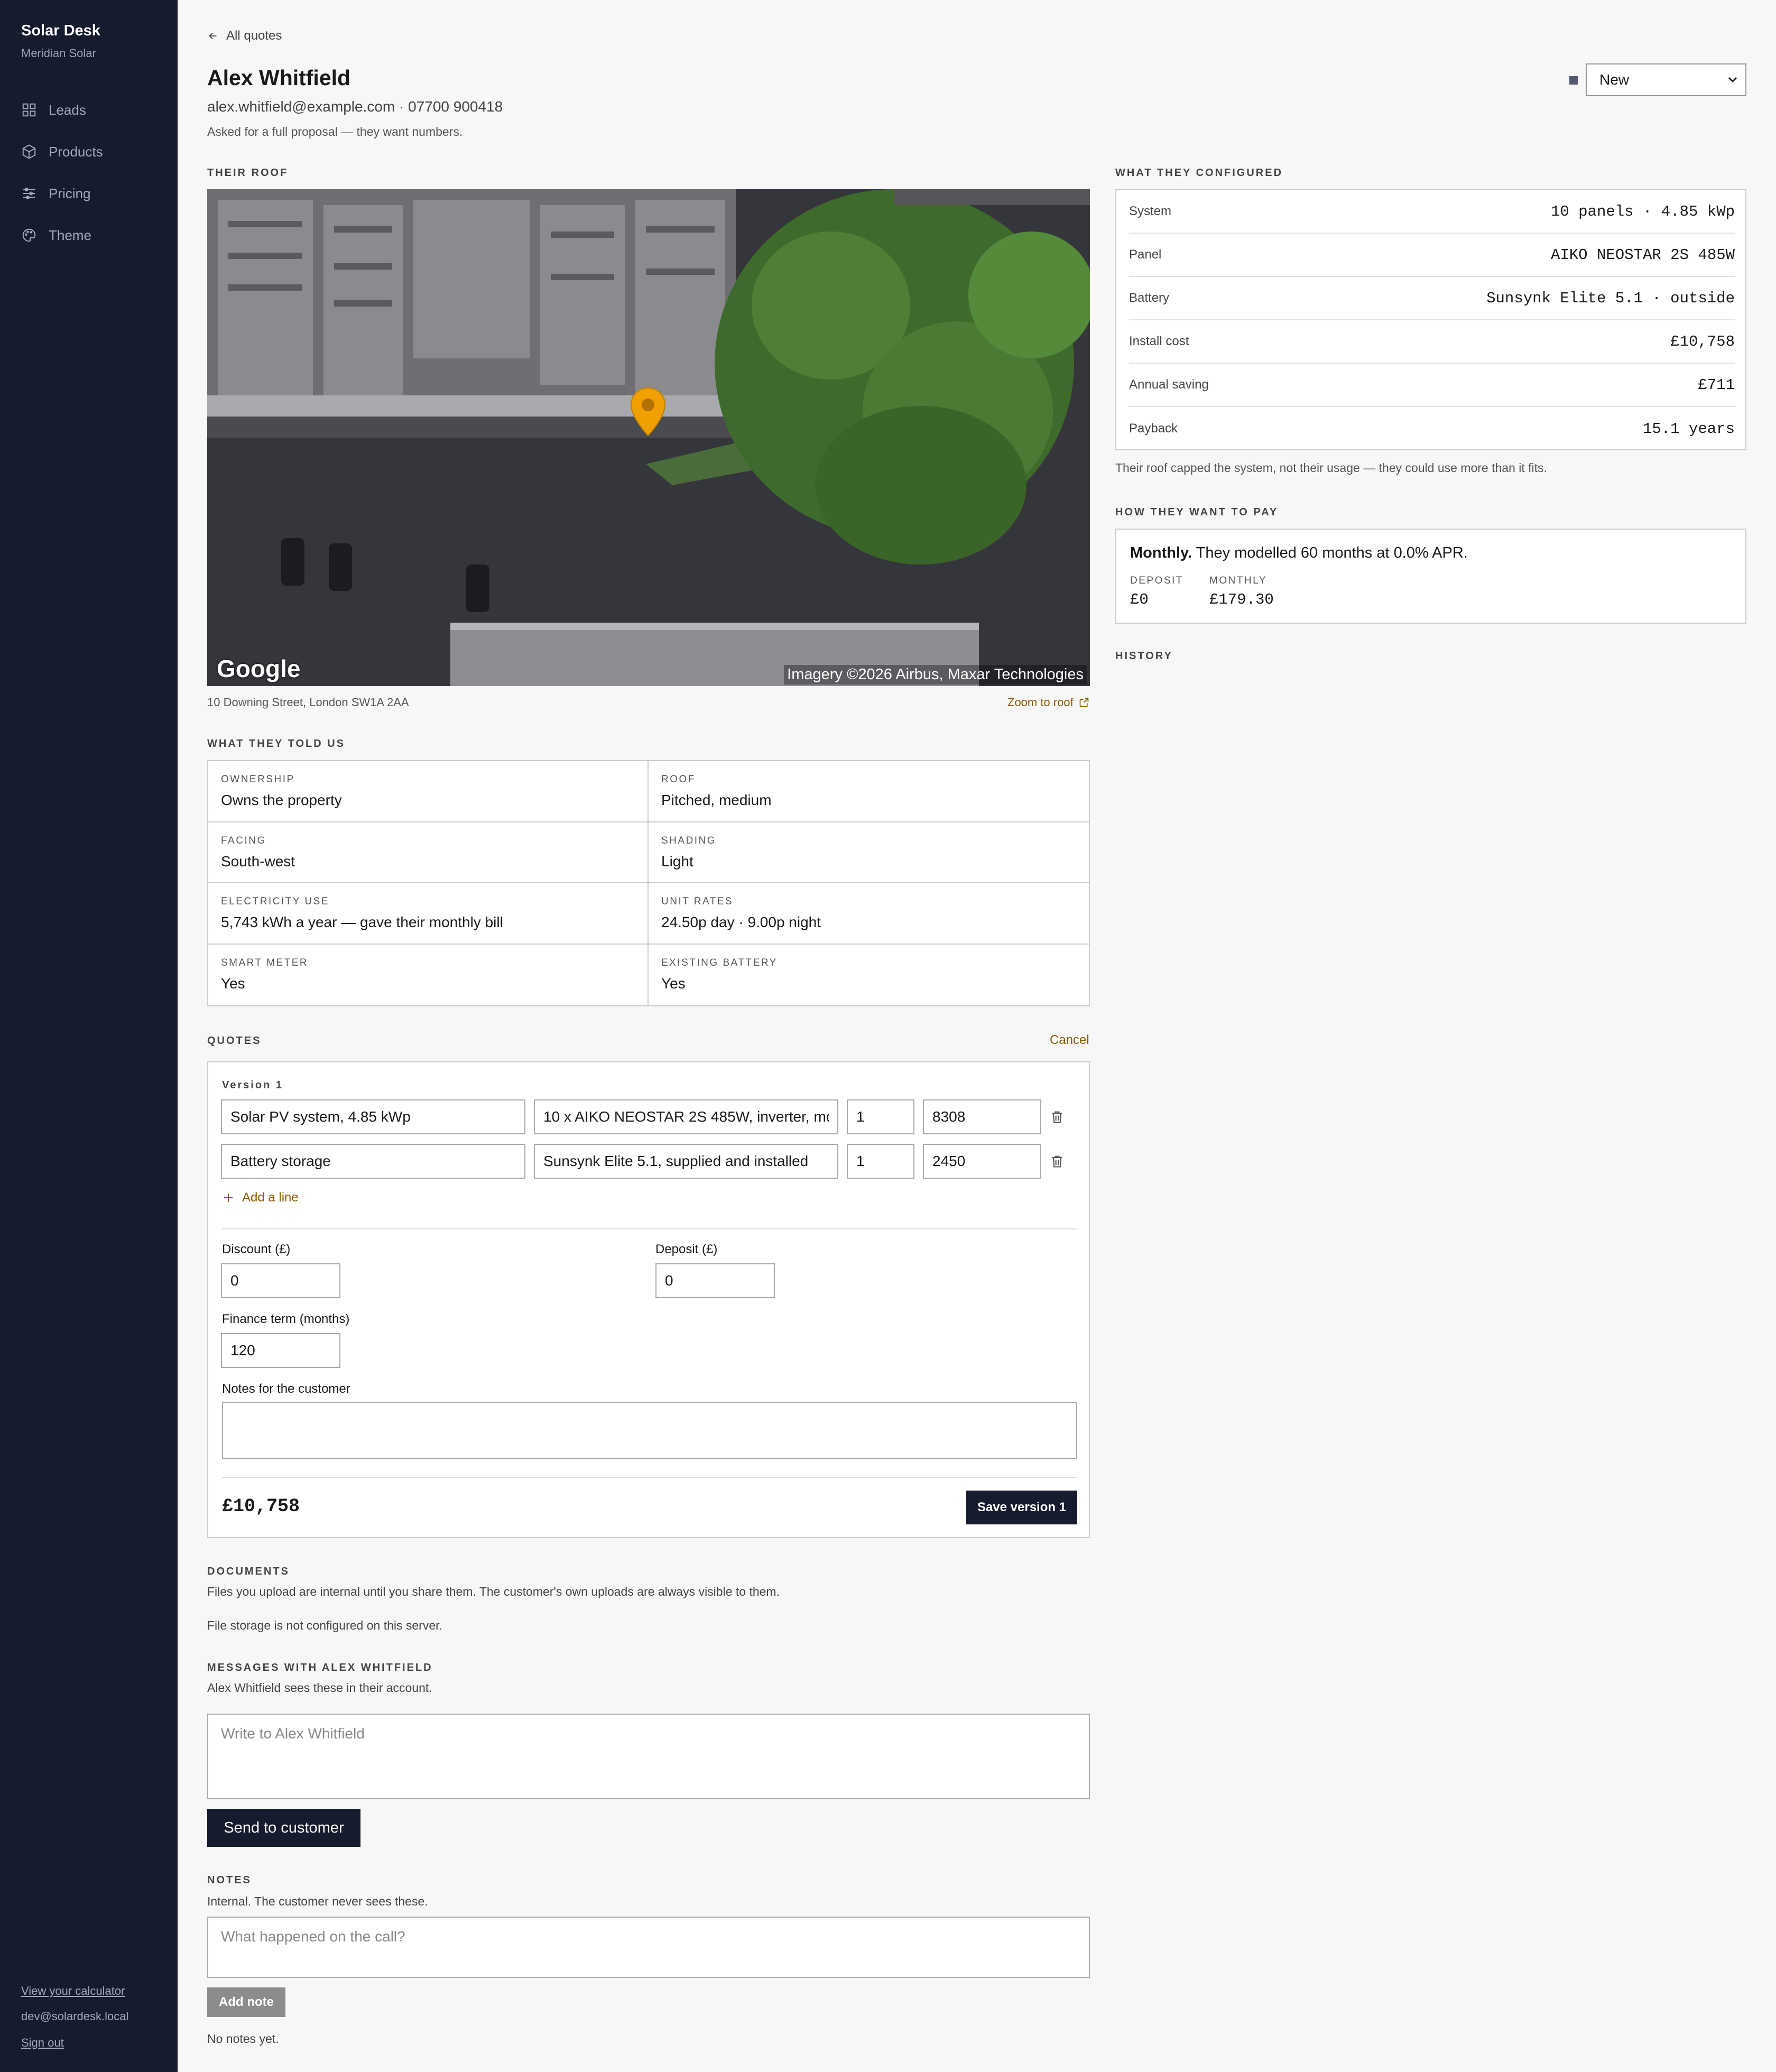 This screenshot has height=2072, width=1776. I want to click on sidebar-item-label: Products, so click(76, 151).